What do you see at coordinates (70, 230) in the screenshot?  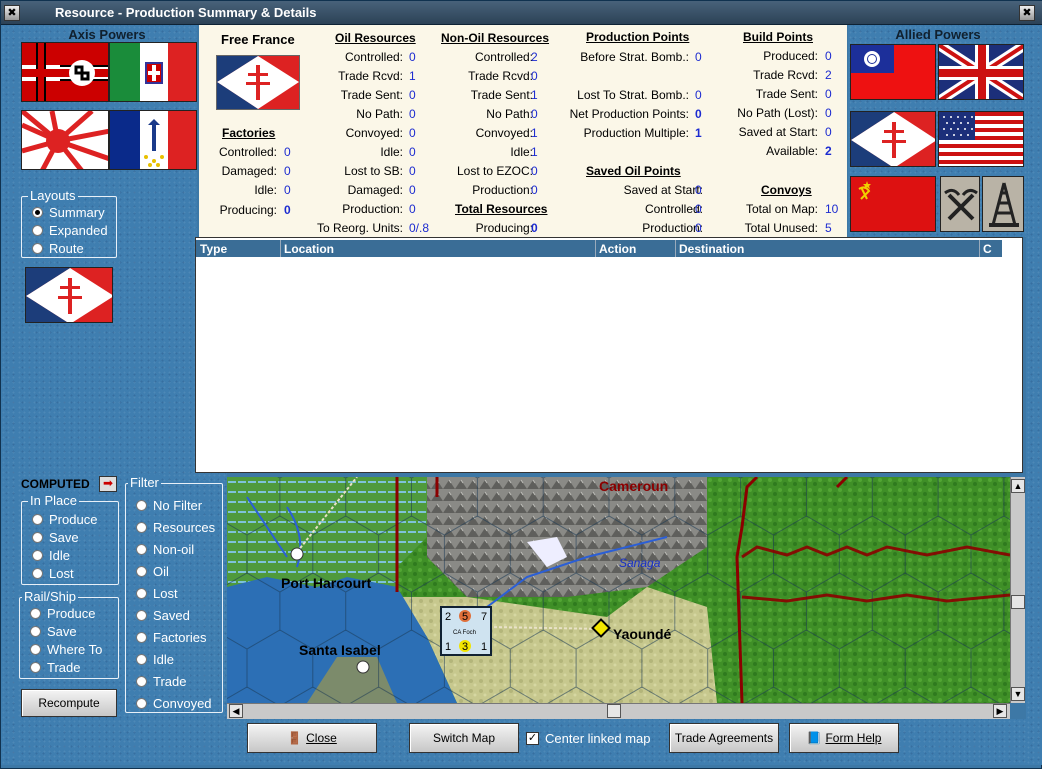 I see `layout-expanded-radio: Expanded` at bounding box center [70, 230].